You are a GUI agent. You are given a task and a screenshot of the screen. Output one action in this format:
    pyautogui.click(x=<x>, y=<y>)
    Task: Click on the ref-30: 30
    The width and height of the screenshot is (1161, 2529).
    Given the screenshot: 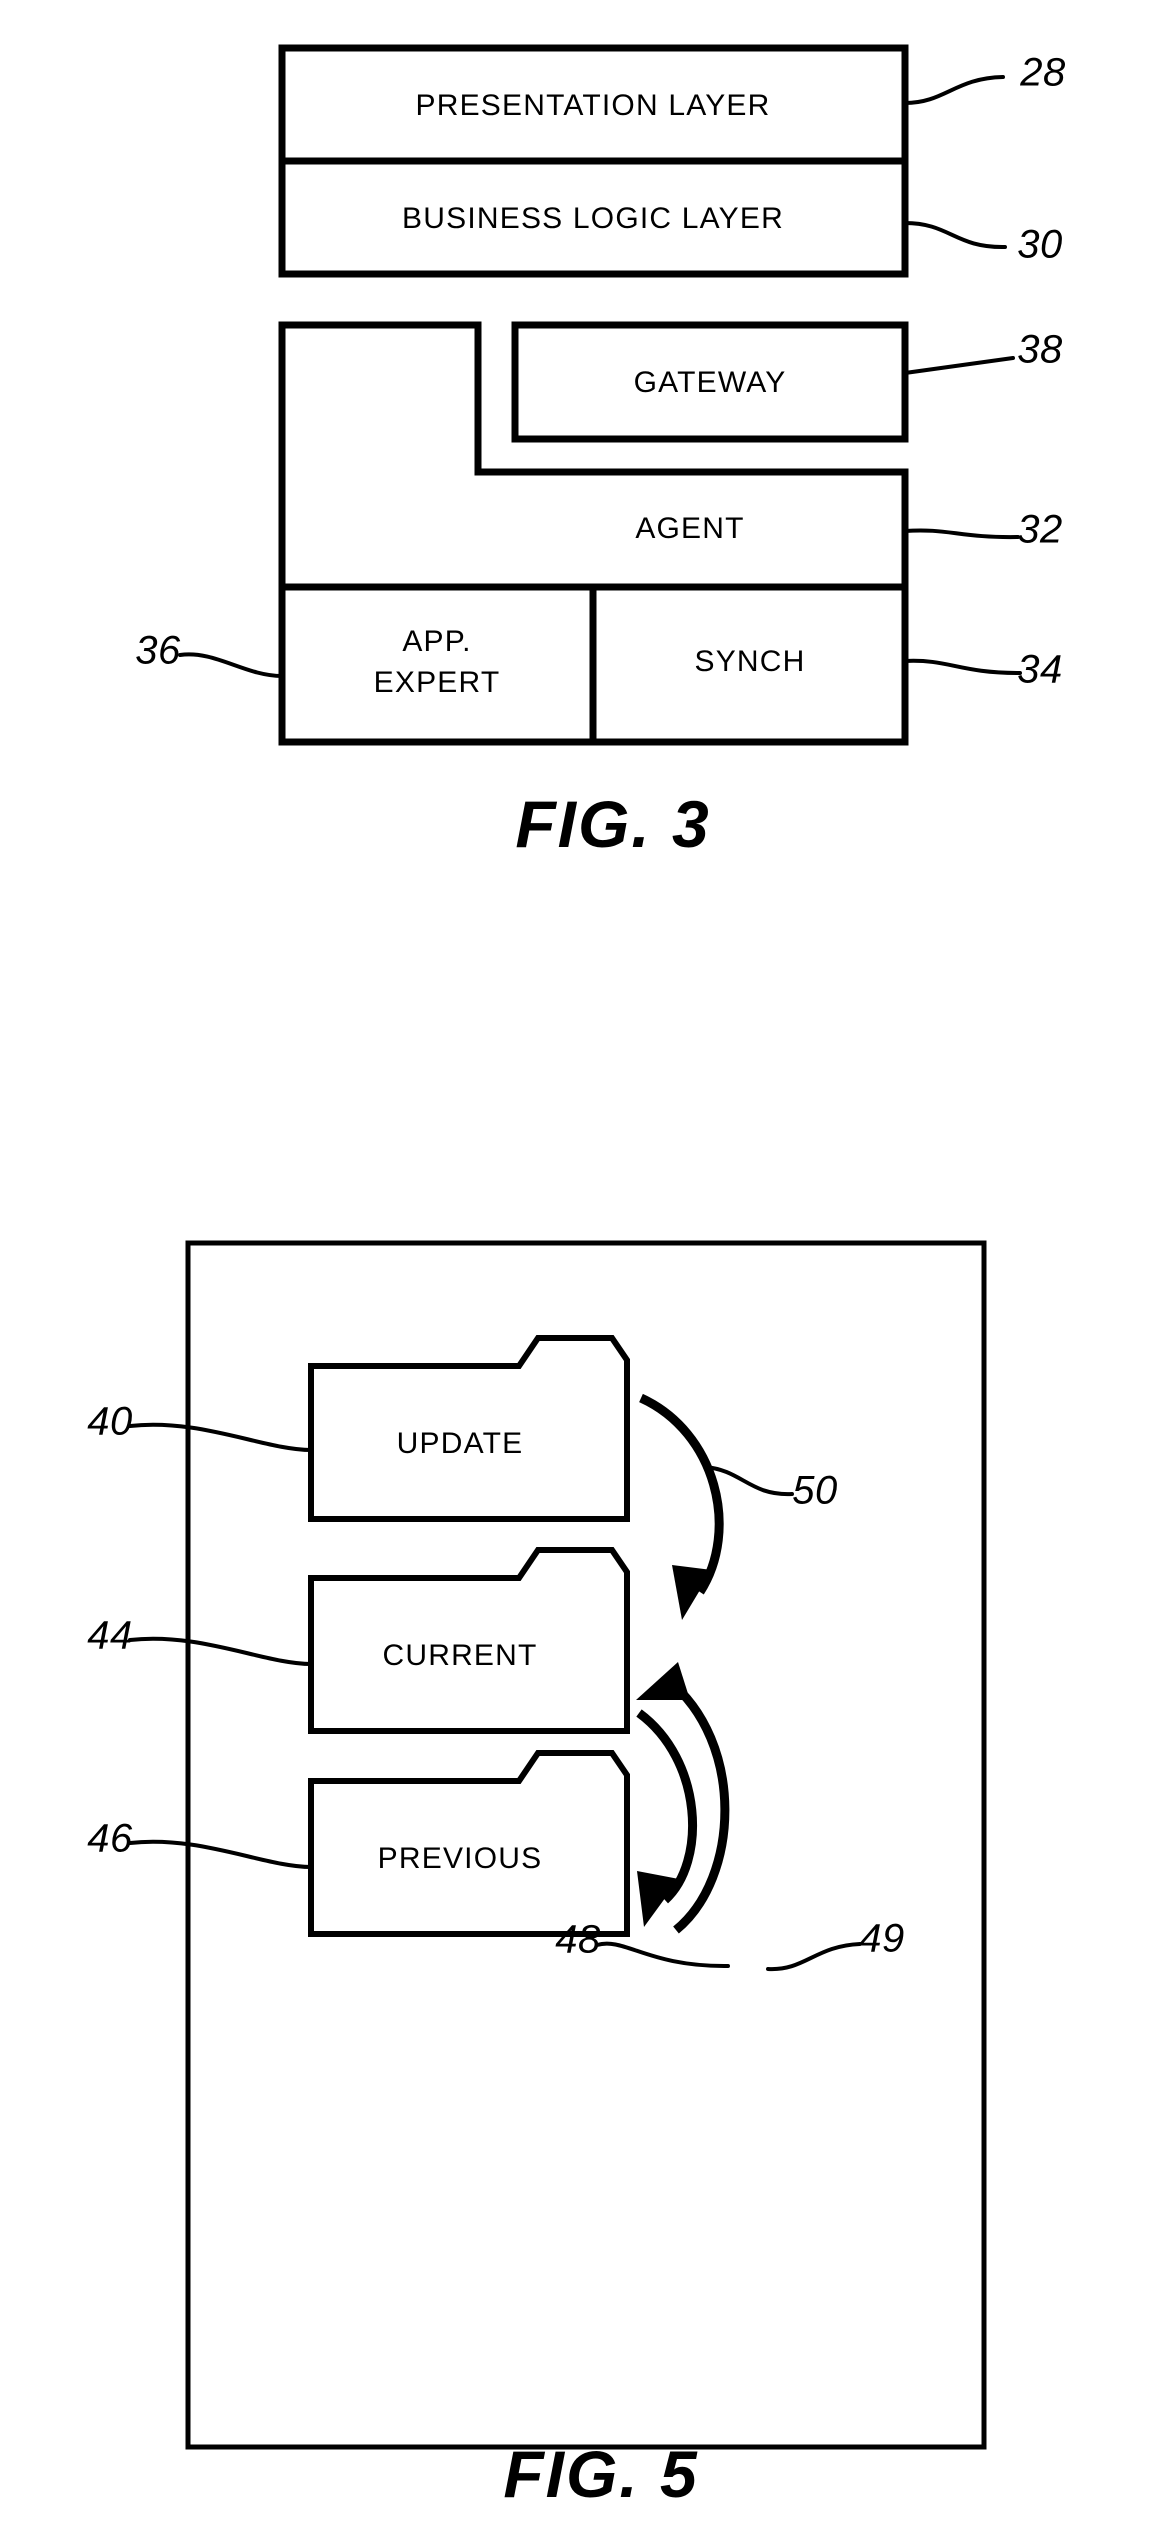 What is the action you would take?
    pyautogui.click(x=1040, y=245)
    